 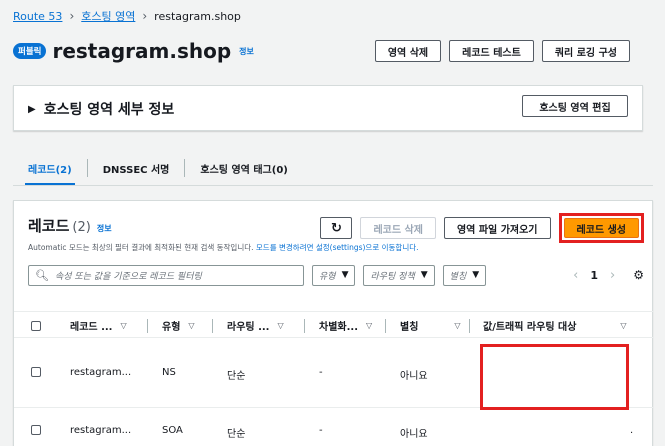 What do you see at coordinates (81, 227) in the screenshot?
I see `records-count: (2)` at bounding box center [81, 227].